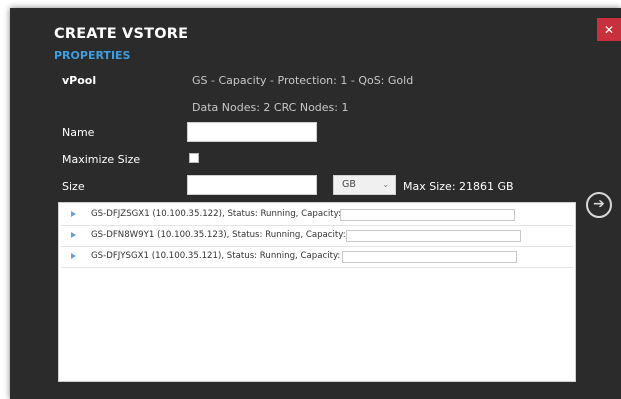  What do you see at coordinates (364, 185) in the screenshot?
I see `unit-select: GB ⌄` at bounding box center [364, 185].